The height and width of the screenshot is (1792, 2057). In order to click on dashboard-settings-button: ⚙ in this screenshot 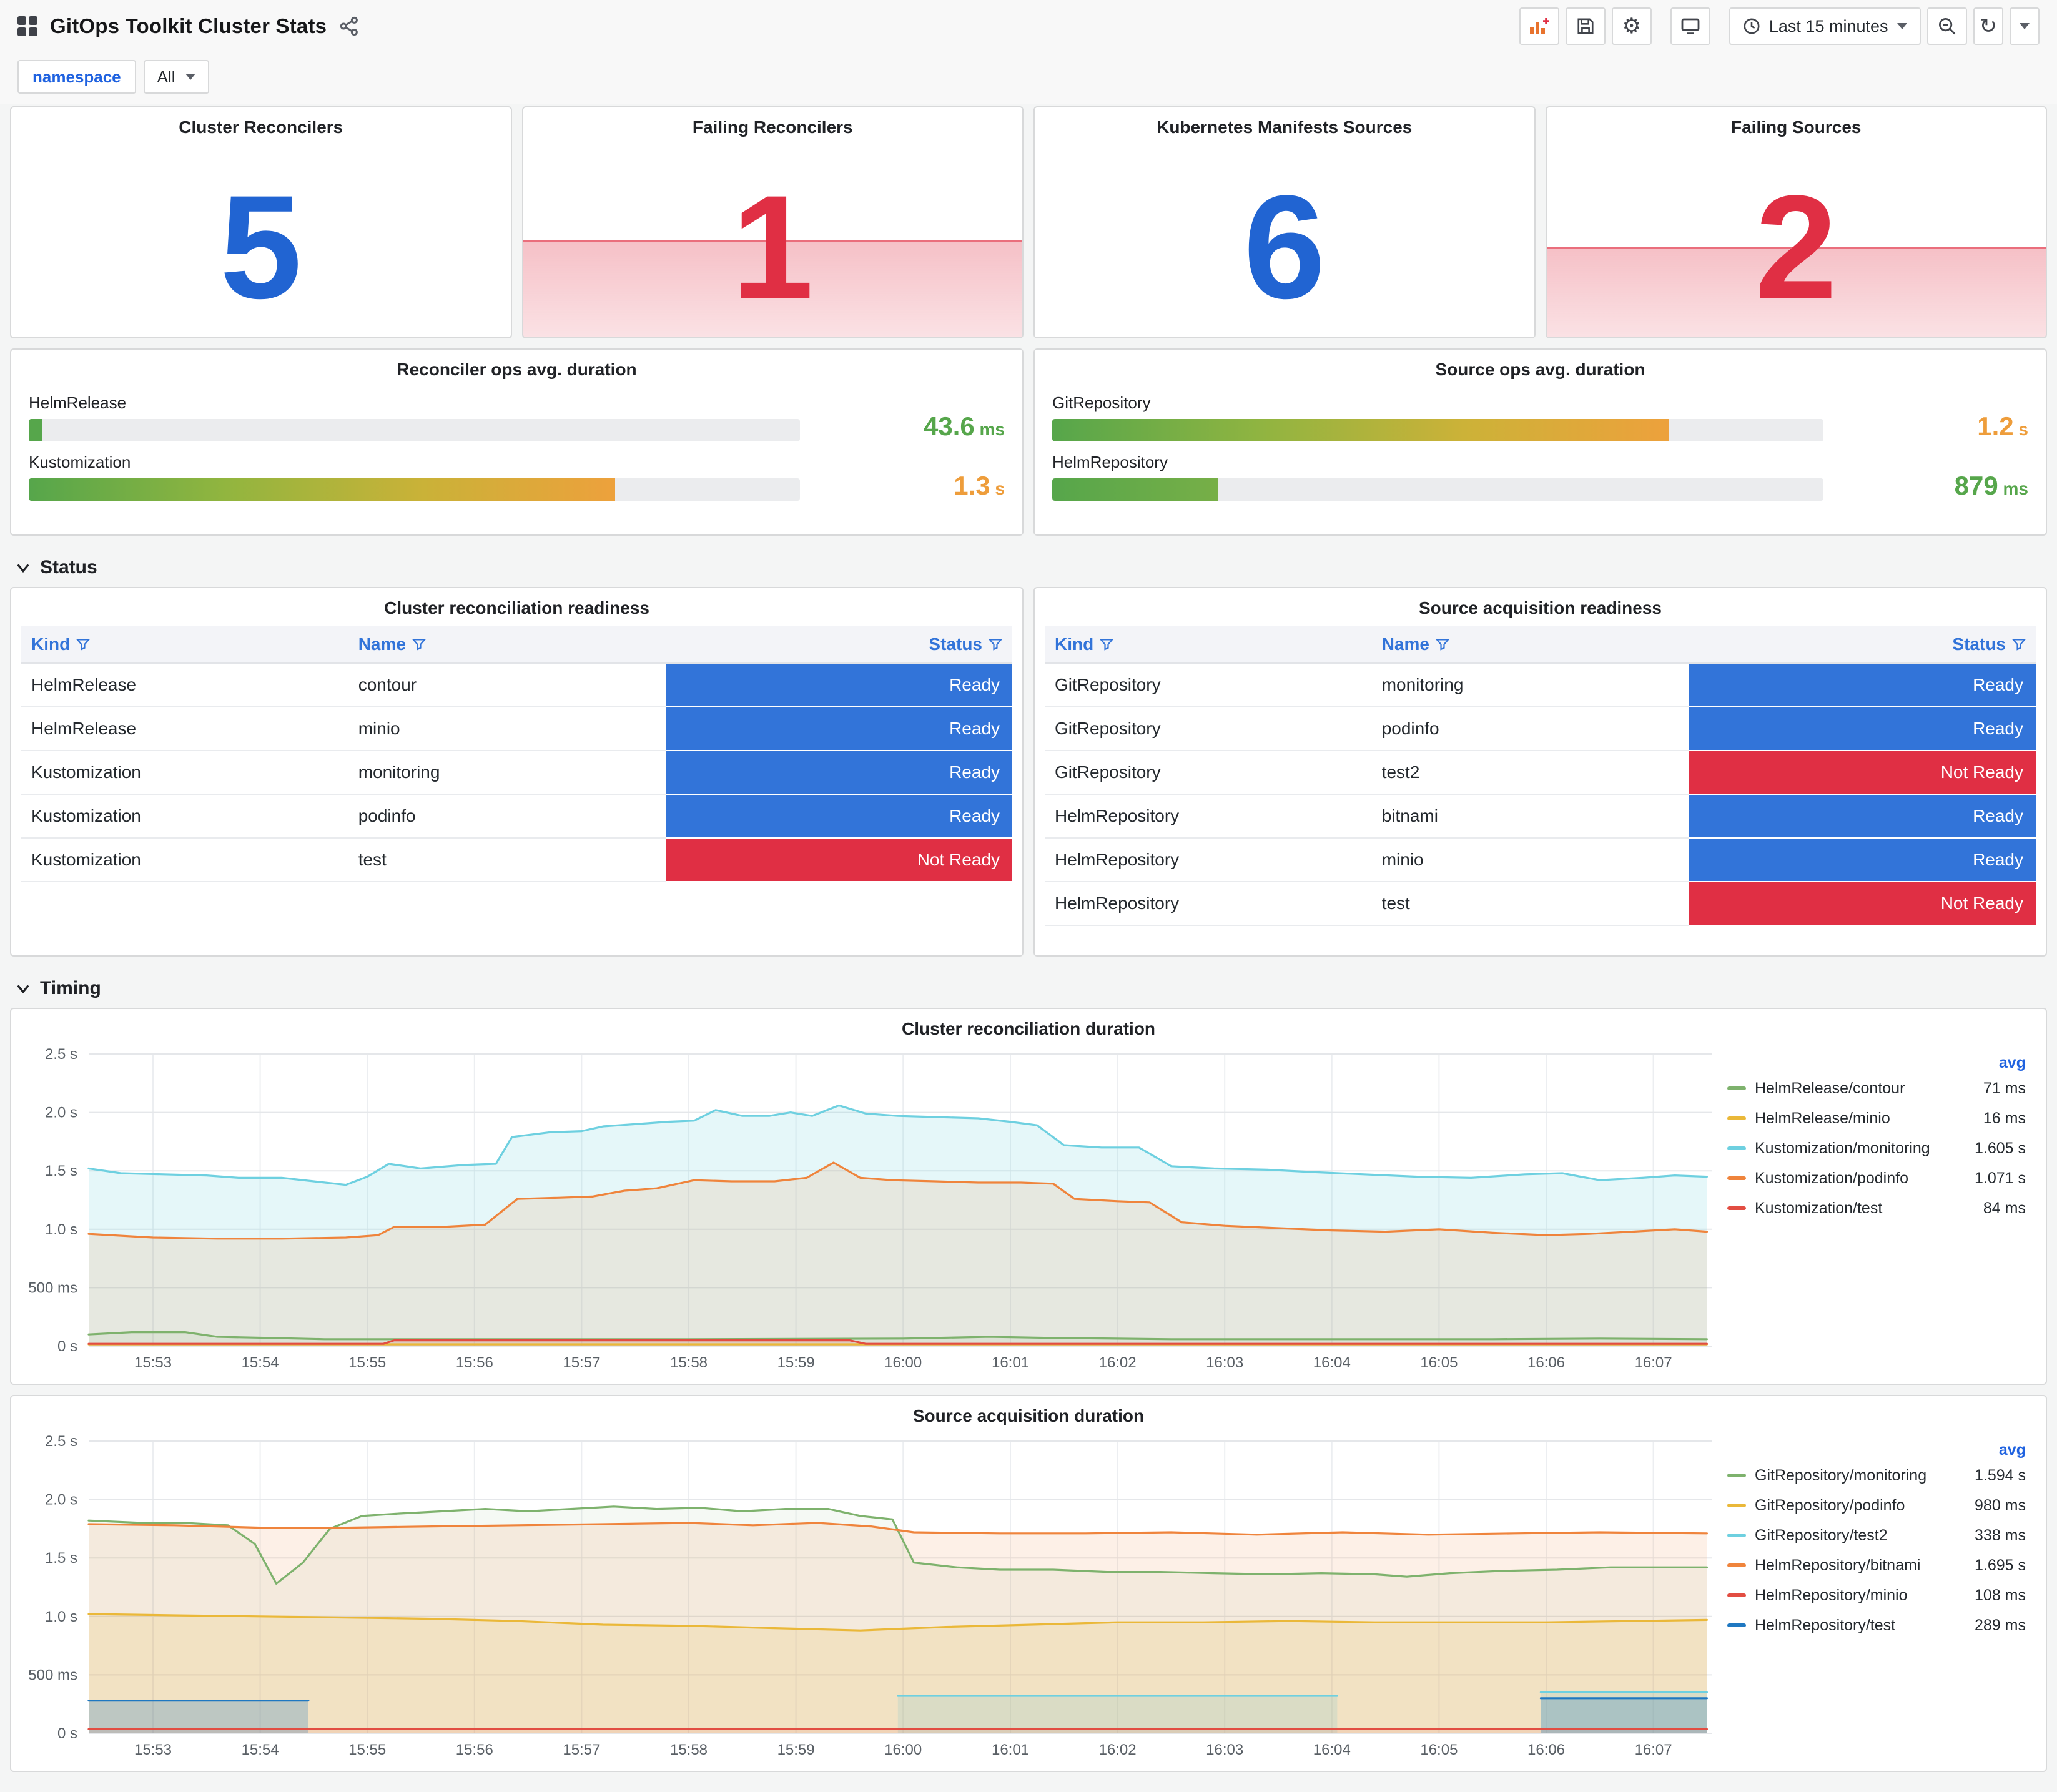, I will do `click(1632, 26)`.